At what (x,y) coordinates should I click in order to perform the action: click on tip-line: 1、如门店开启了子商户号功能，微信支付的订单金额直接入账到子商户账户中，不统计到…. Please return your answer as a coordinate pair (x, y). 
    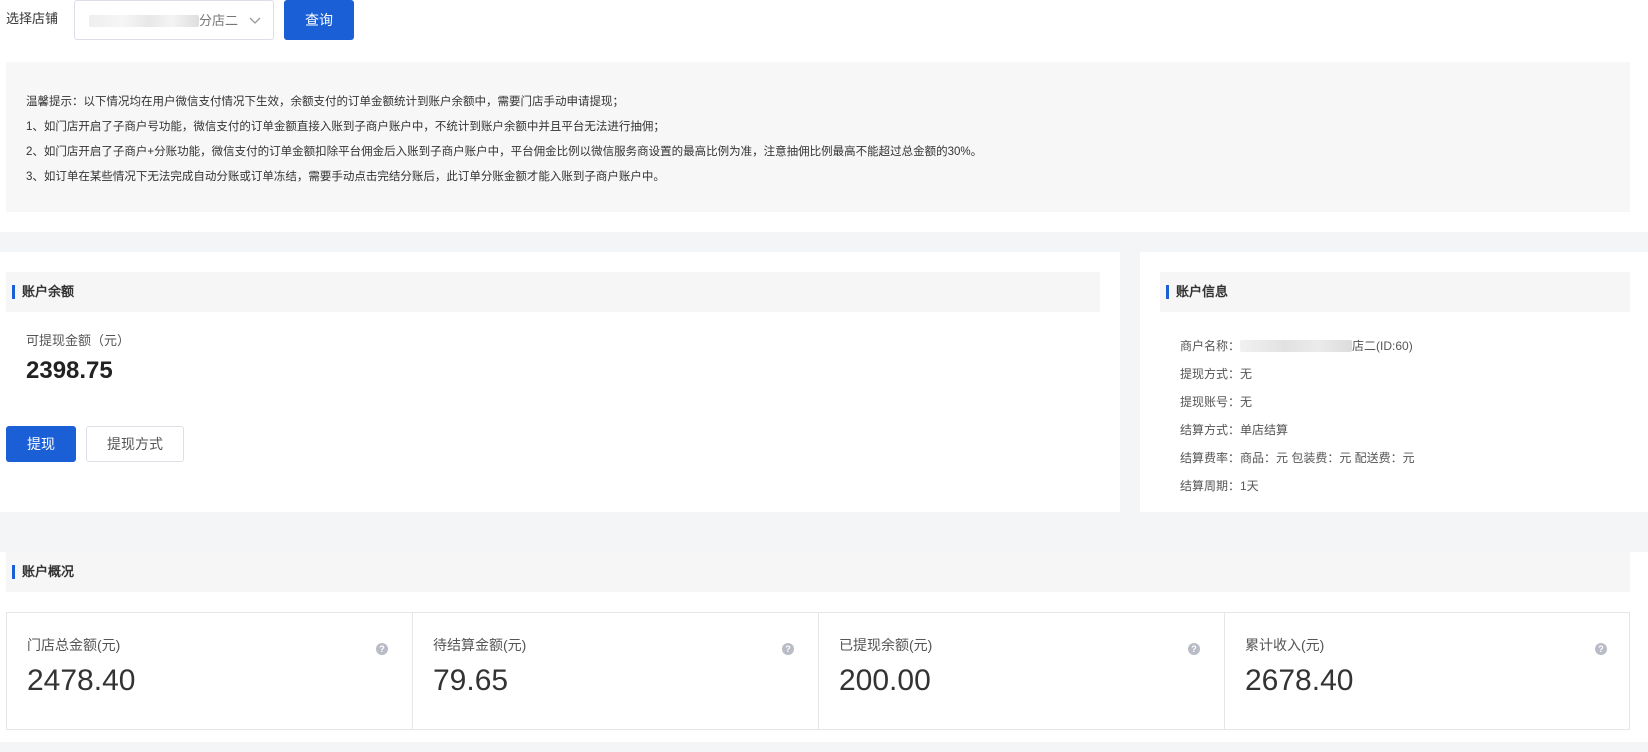
    Looking at the image, I should click on (345, 127).